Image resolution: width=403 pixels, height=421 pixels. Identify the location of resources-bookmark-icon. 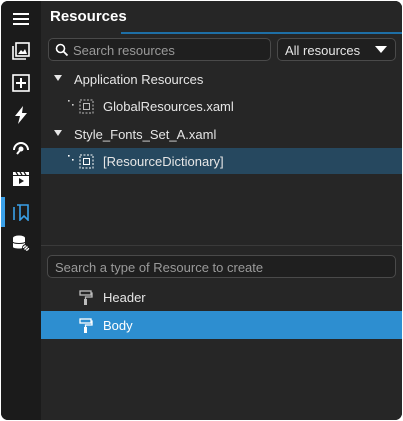
(21, 212).